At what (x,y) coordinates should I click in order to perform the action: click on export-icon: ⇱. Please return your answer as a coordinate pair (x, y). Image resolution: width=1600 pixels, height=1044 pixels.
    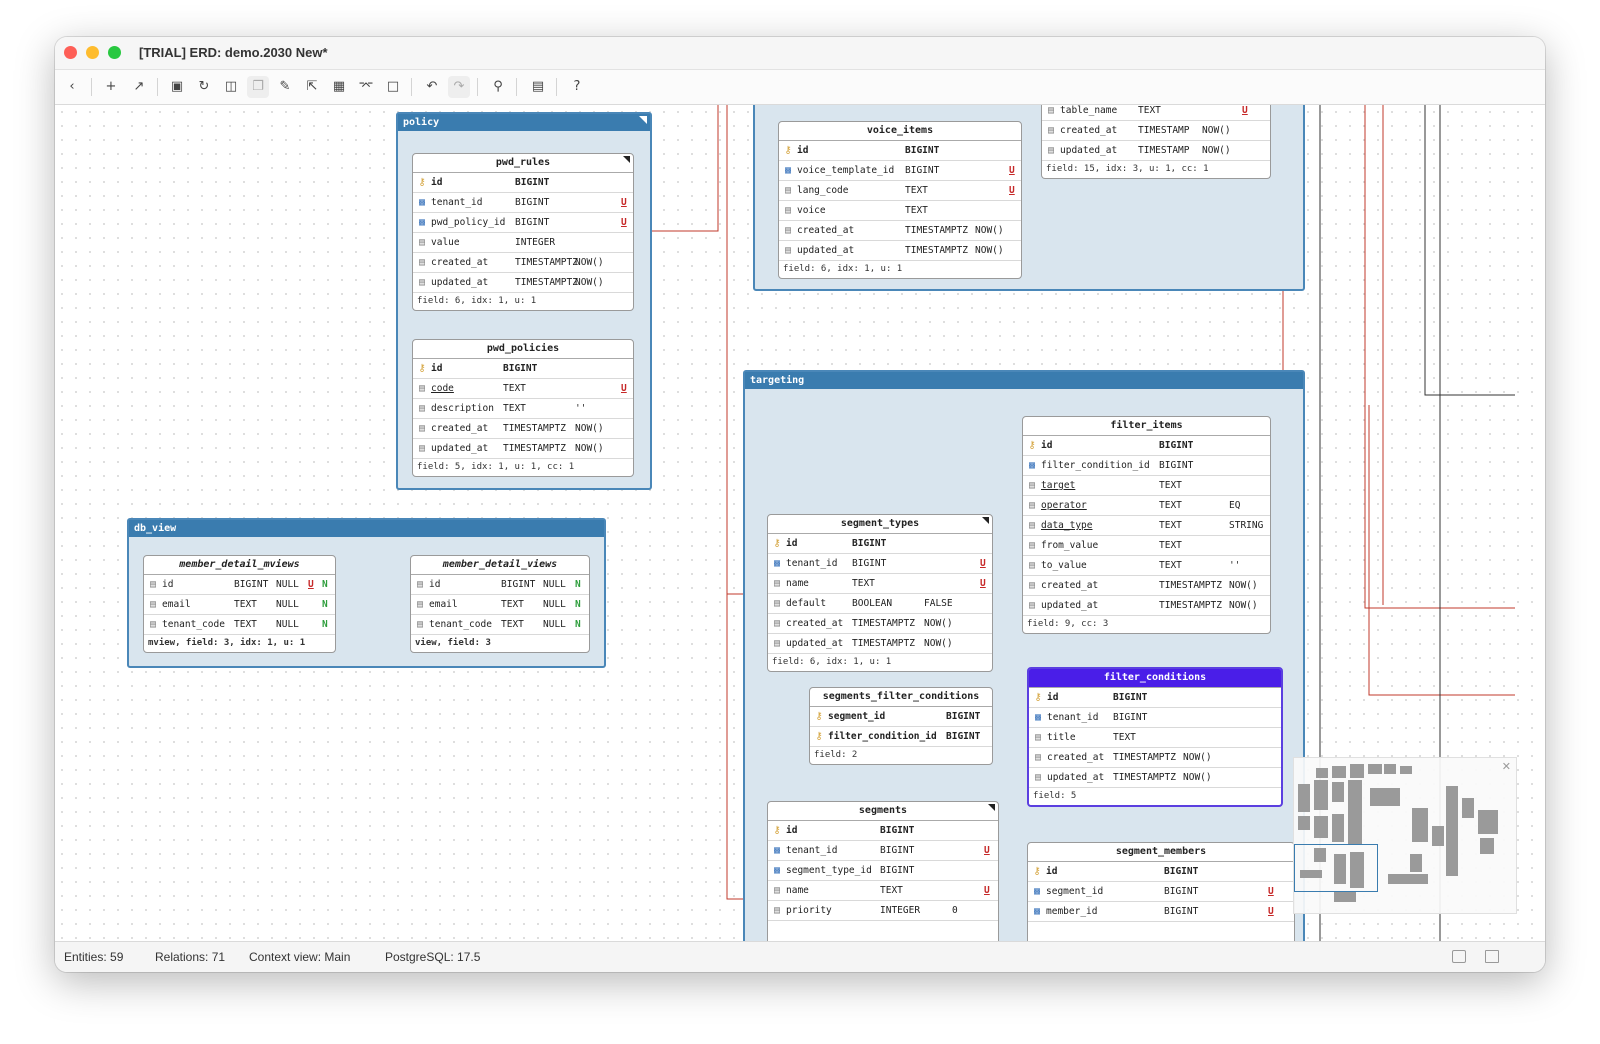
    Looking at the image, I should click on (312, 87).